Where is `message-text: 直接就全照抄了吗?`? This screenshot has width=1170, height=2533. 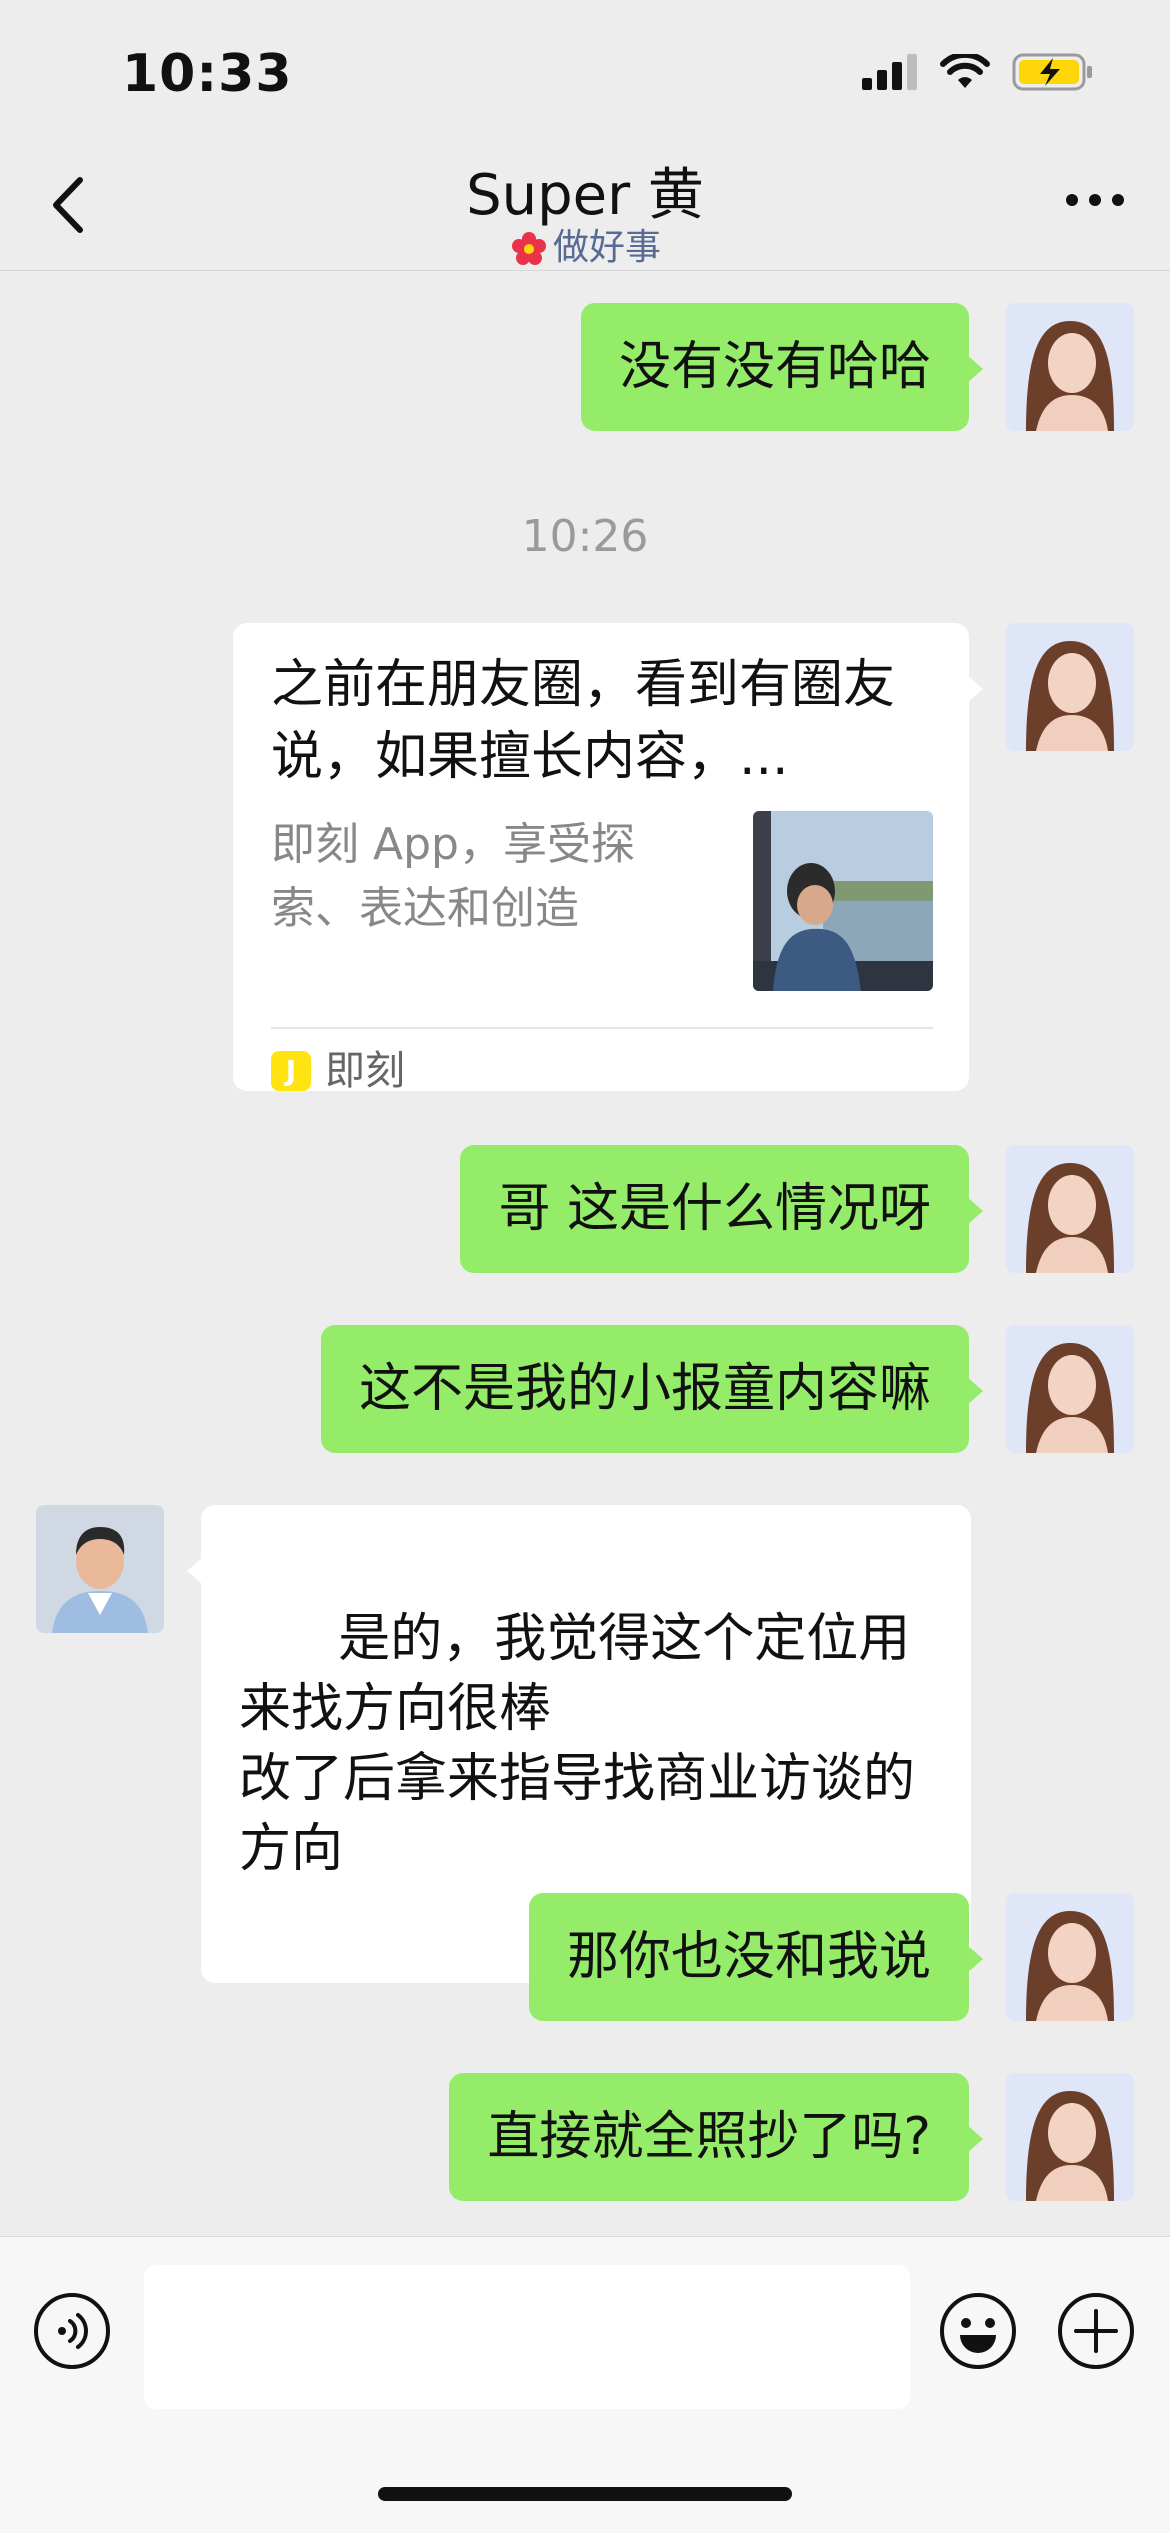 message-text: 直接就全照抄了吗? is located at coordinates (709, 2137).